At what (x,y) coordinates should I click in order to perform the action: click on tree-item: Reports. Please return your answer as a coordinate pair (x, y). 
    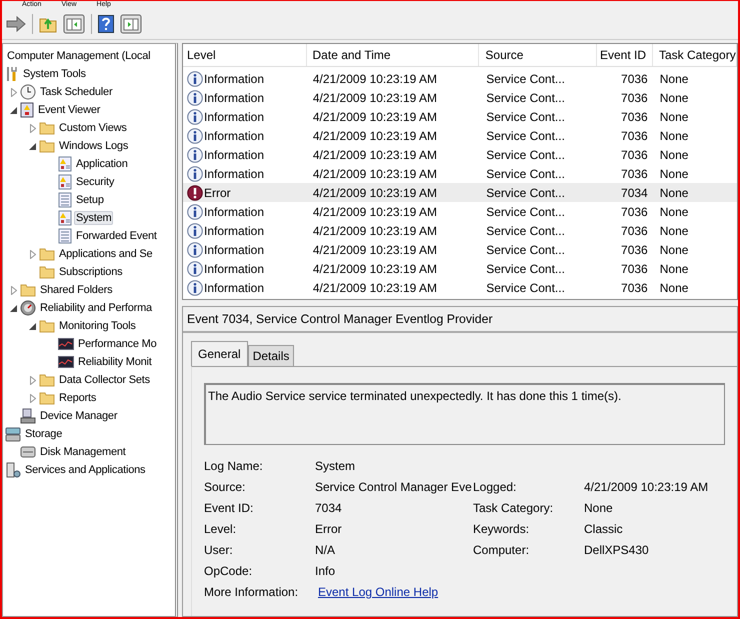
    Looking at the image, I should click on (77, 398).